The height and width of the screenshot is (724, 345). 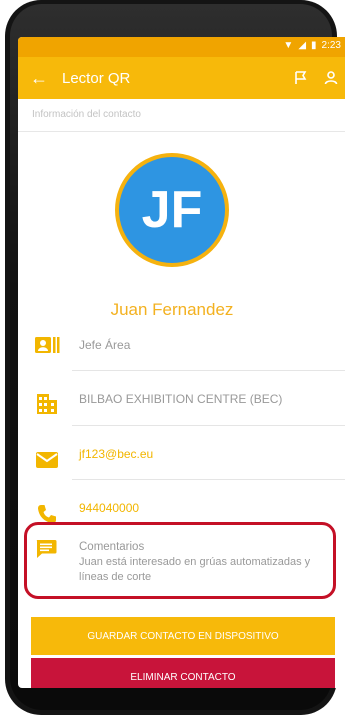 I want to click on delete-contact-button: ELIMINAR CONTACTO, so click(x=183, y=673).